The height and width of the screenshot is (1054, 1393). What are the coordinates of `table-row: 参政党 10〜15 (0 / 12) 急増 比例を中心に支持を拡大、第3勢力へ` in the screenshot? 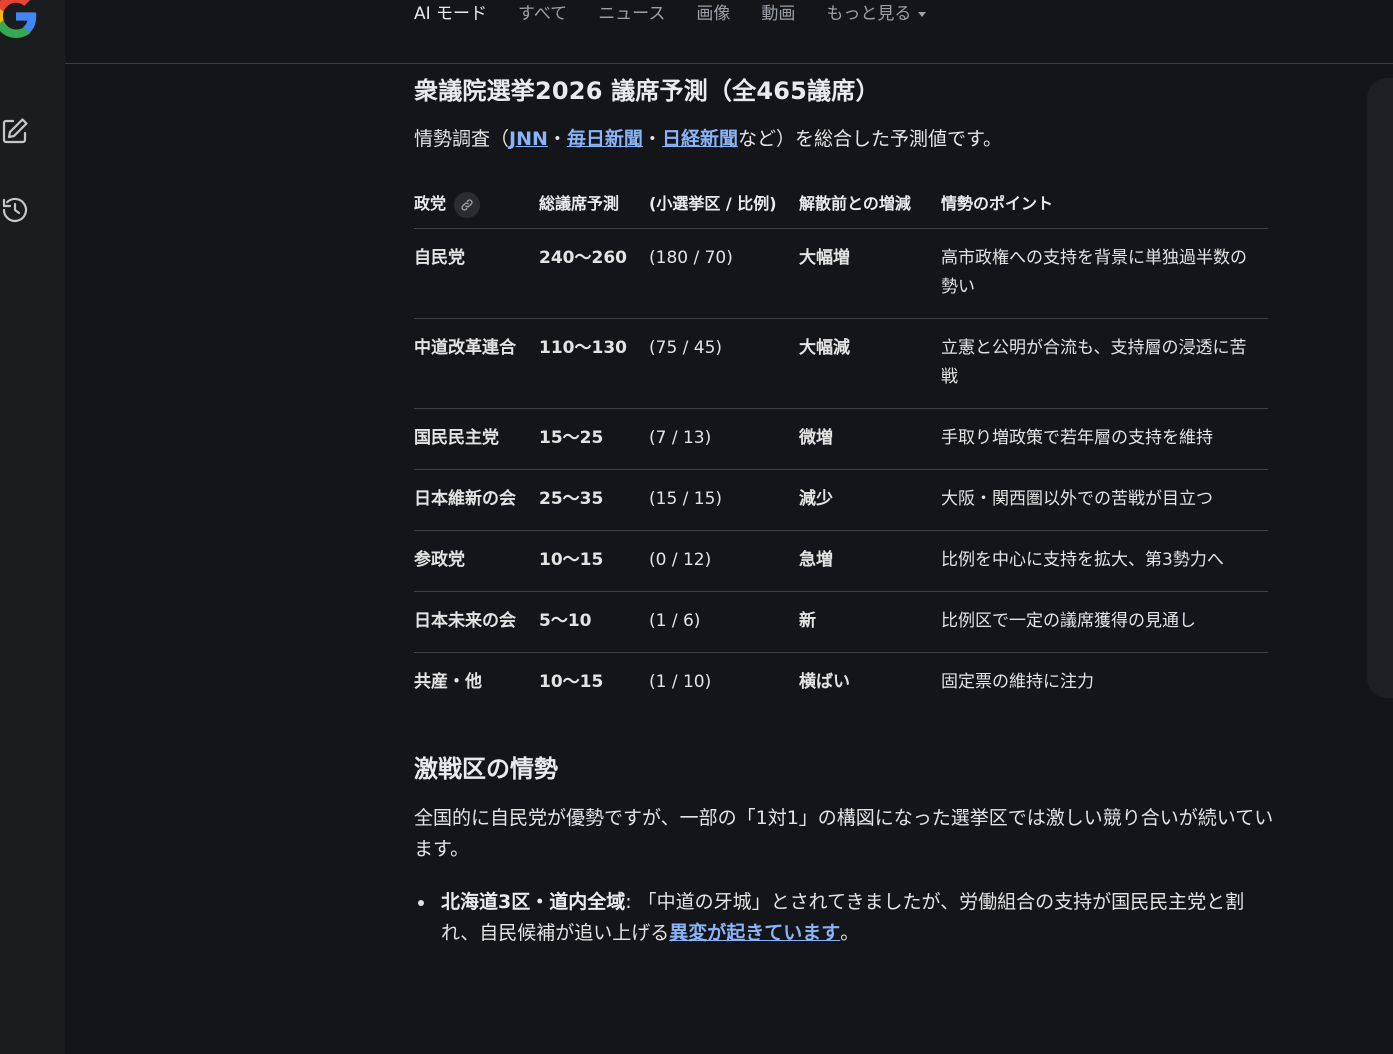 It's located at (841, 561).